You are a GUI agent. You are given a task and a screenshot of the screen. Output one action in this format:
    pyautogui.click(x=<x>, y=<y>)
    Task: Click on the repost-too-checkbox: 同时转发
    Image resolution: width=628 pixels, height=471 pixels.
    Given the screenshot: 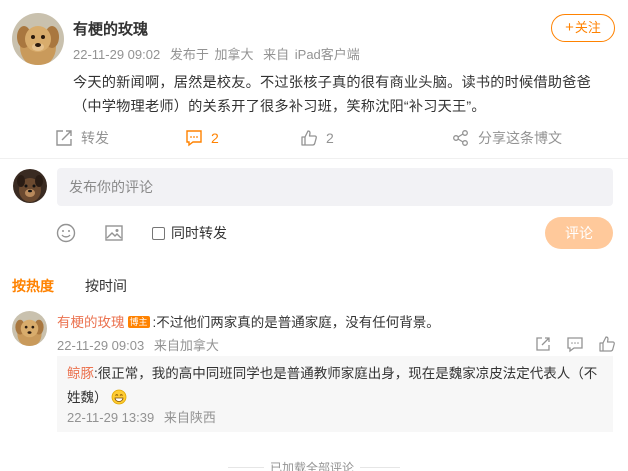 What is the action you would take?
    pyautogui.click(x=189, y=233)
    